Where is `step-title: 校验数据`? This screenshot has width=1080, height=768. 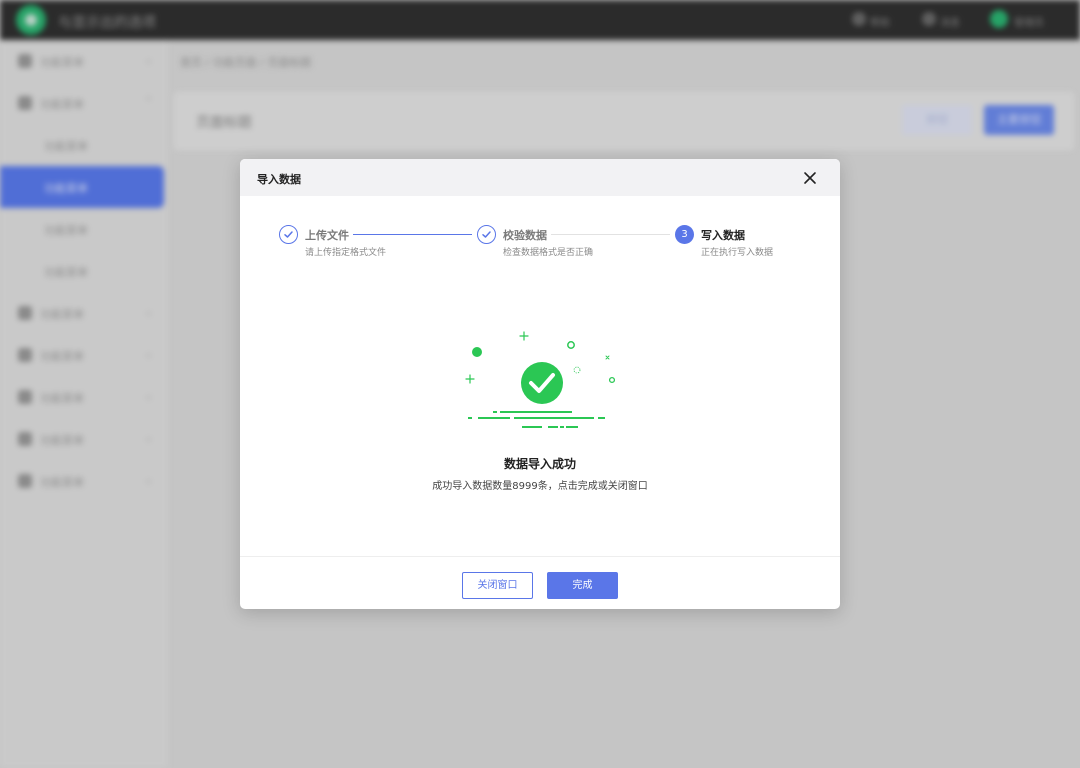
step-title: 校验数据 is located at coordinates (525, 235).